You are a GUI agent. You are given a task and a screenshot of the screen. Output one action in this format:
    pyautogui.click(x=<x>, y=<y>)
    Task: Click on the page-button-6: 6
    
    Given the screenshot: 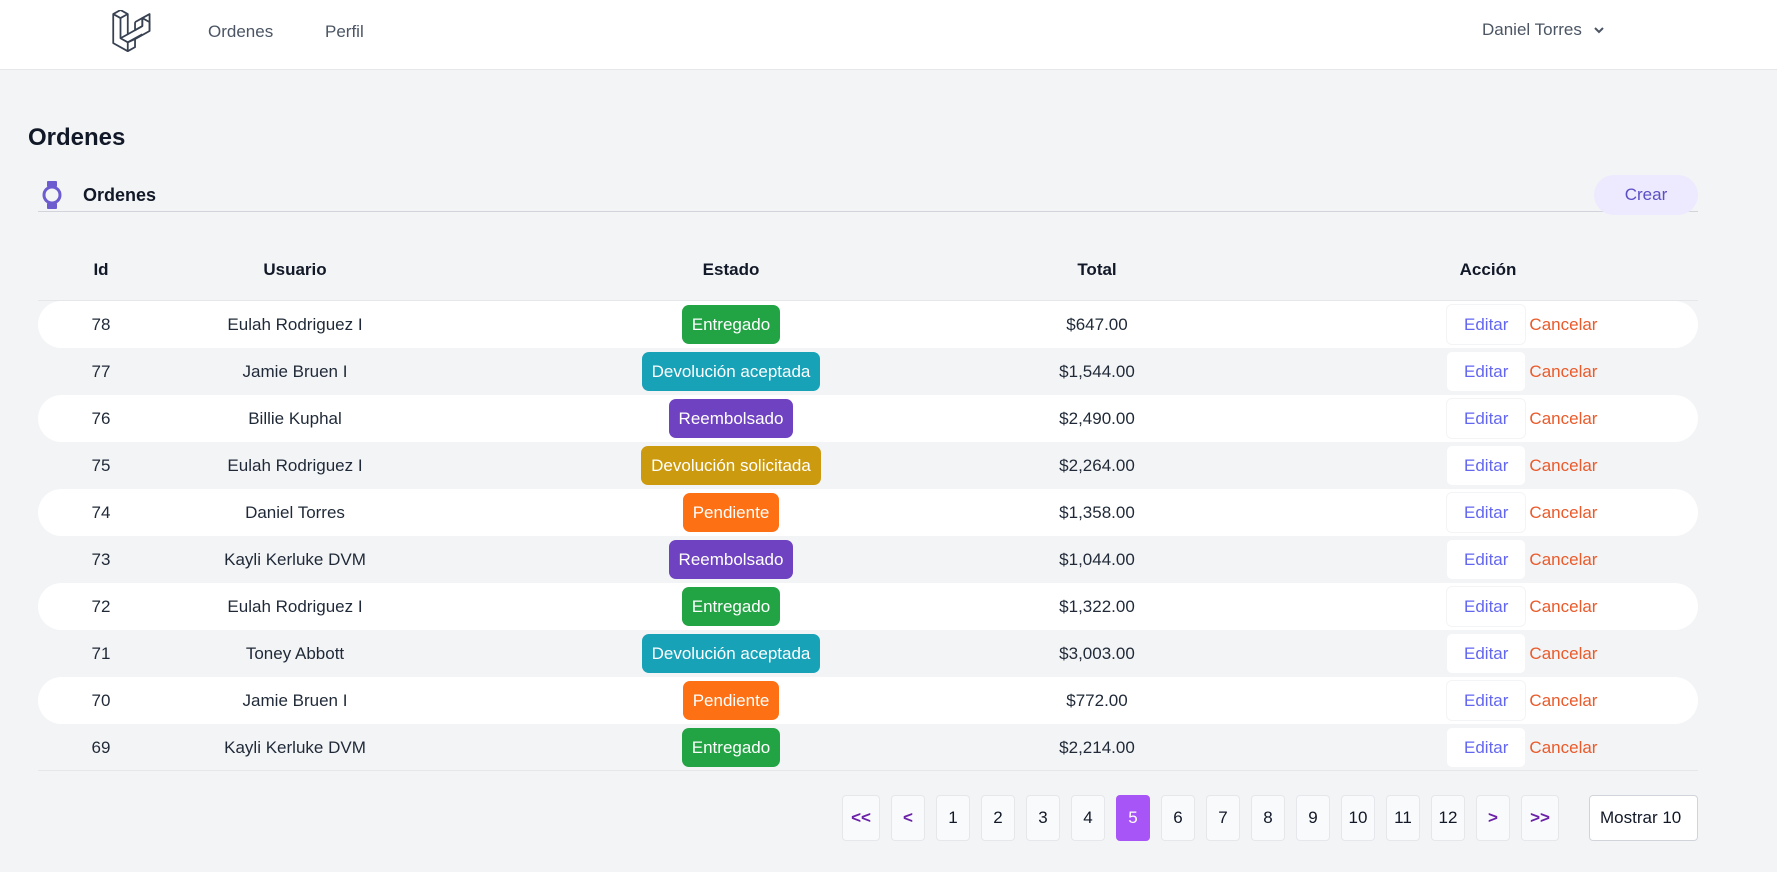 What is the action you would take?
    pyautogui.click(x=1178, y=818)
    